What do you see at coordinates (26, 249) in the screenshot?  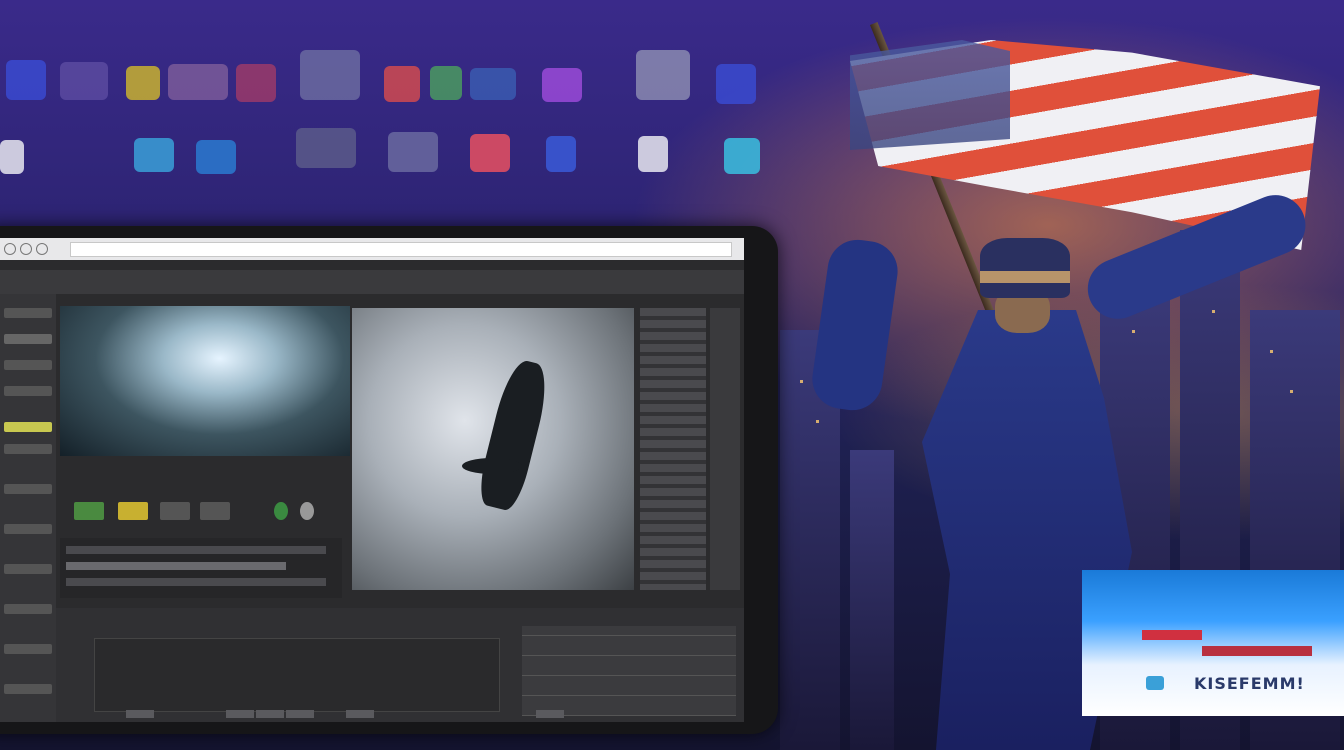 I see `forward-icon` at bounding box center [26, 249].